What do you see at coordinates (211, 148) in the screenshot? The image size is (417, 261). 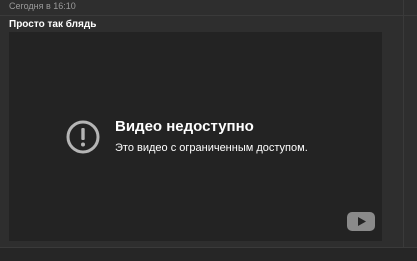 I see `video-error-message: Это видео с ограниченным доступом.` at bounding box center [211, 148].